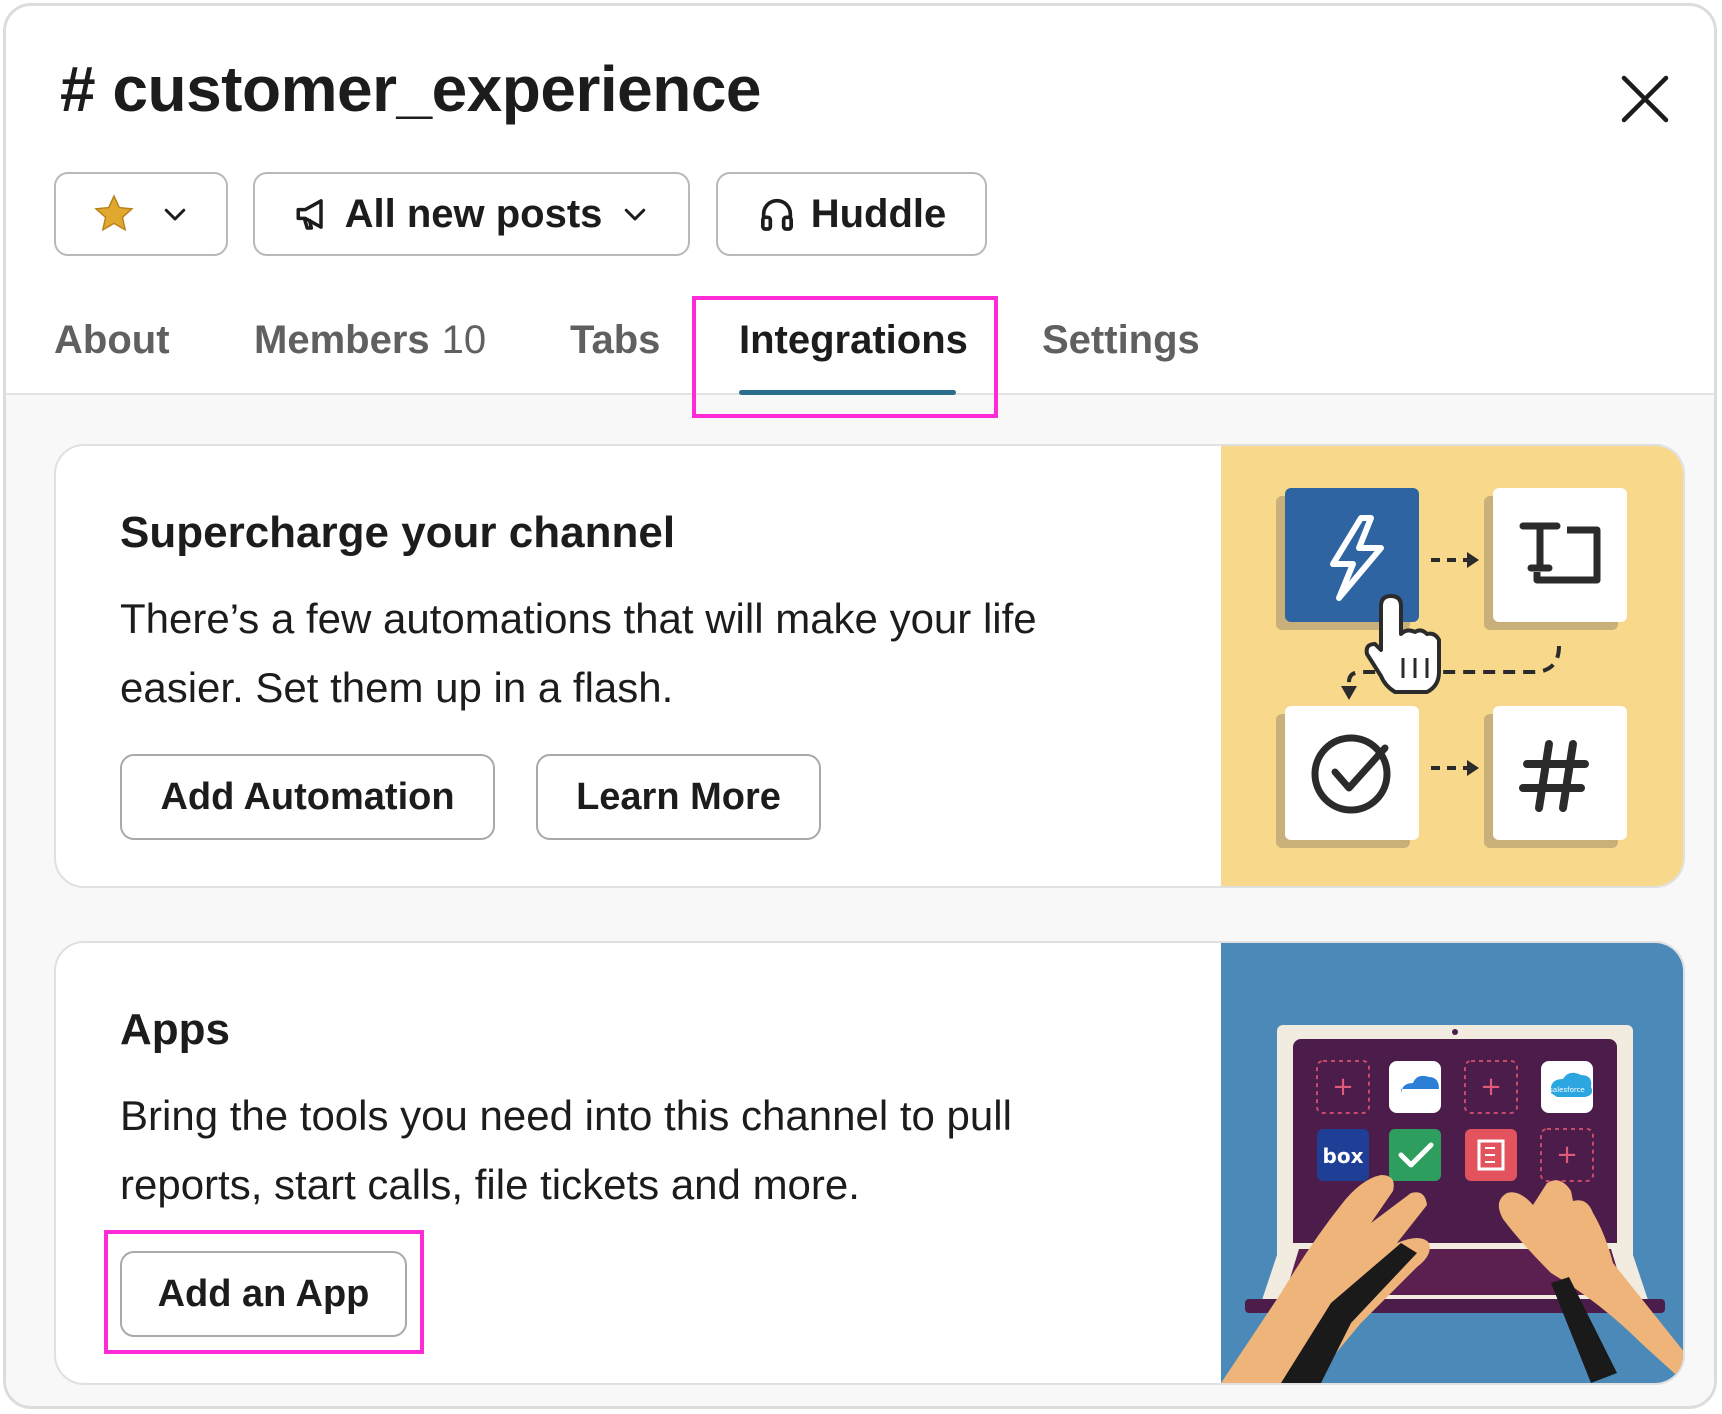 This screenshot has width=1722, height=1414. What do you see at coordinates (1343, 1156) in the screenshot?
I see `box-label: box` at bounding box center [1343, 1156].